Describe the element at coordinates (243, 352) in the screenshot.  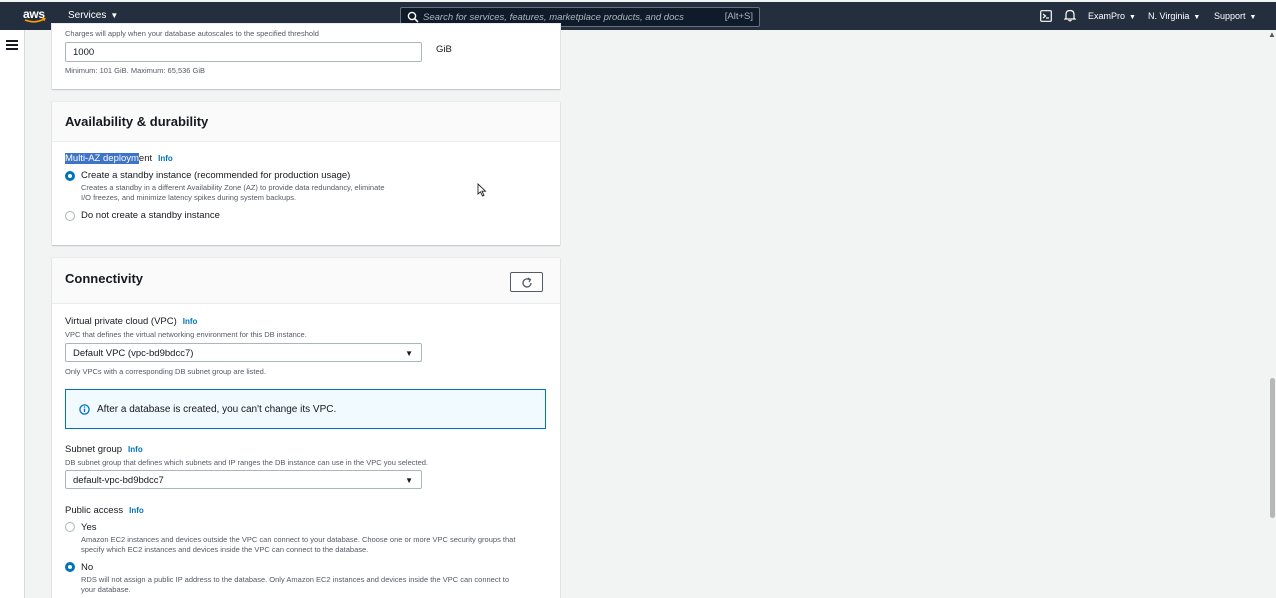
I see `vpc-select: Default VPC (vpc-bd9bdcc7) ▼` at that location.